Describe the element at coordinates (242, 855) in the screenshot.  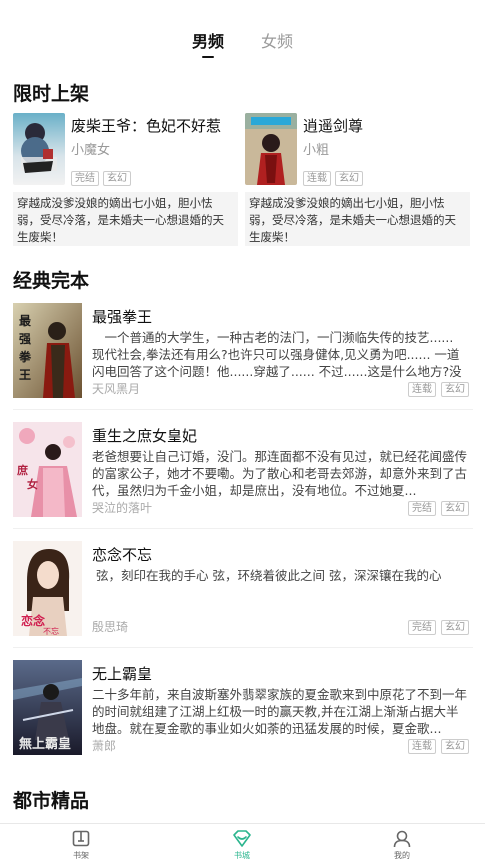
I see `nav-label-bookstore: 书城` at that location.